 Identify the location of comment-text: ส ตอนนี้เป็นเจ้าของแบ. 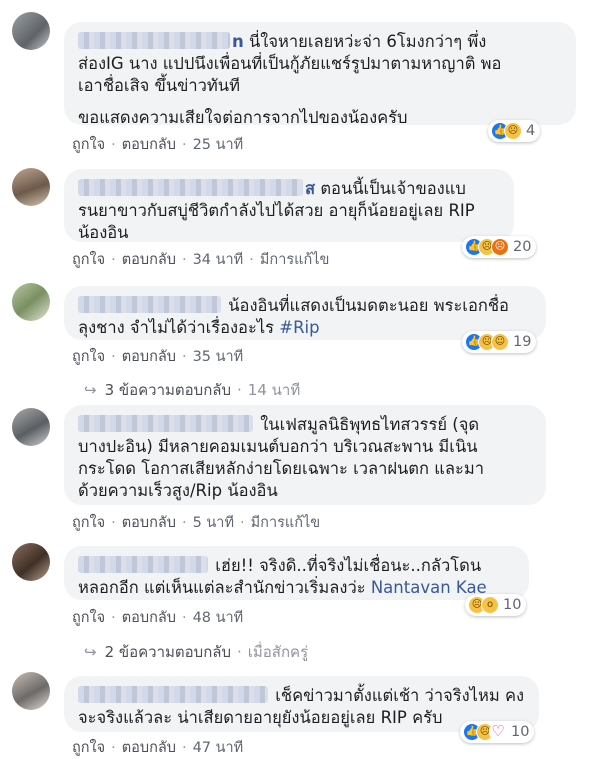
(289, 189).